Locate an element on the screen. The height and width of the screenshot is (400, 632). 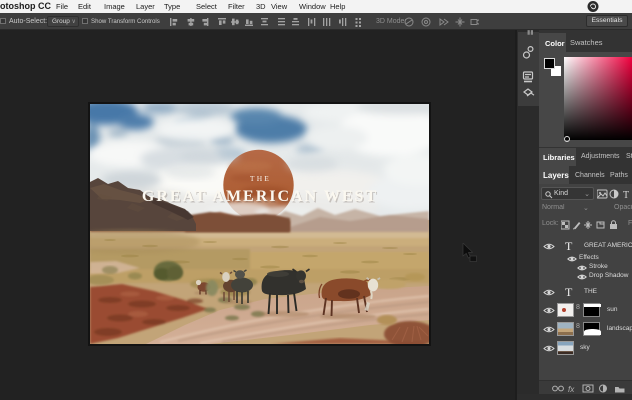
svg-text: fx is located at coordinates (571, 389).